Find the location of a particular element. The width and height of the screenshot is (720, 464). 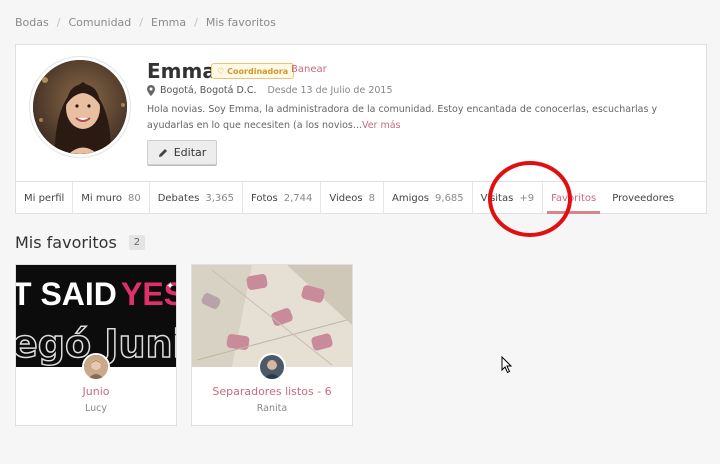

tab-mi-perfil: Mi perfil is located at coordinates (45, 198).